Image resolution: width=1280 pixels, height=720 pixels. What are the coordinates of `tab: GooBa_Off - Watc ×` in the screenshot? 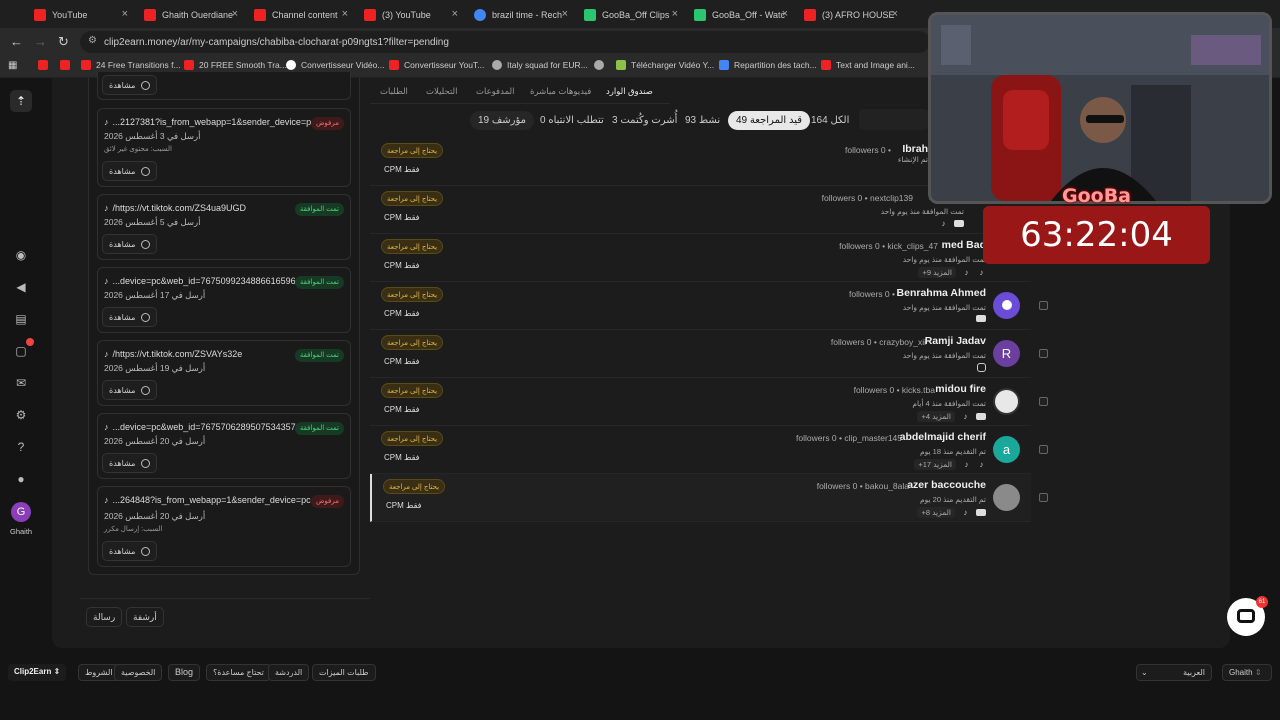 It's located at (739, 15).